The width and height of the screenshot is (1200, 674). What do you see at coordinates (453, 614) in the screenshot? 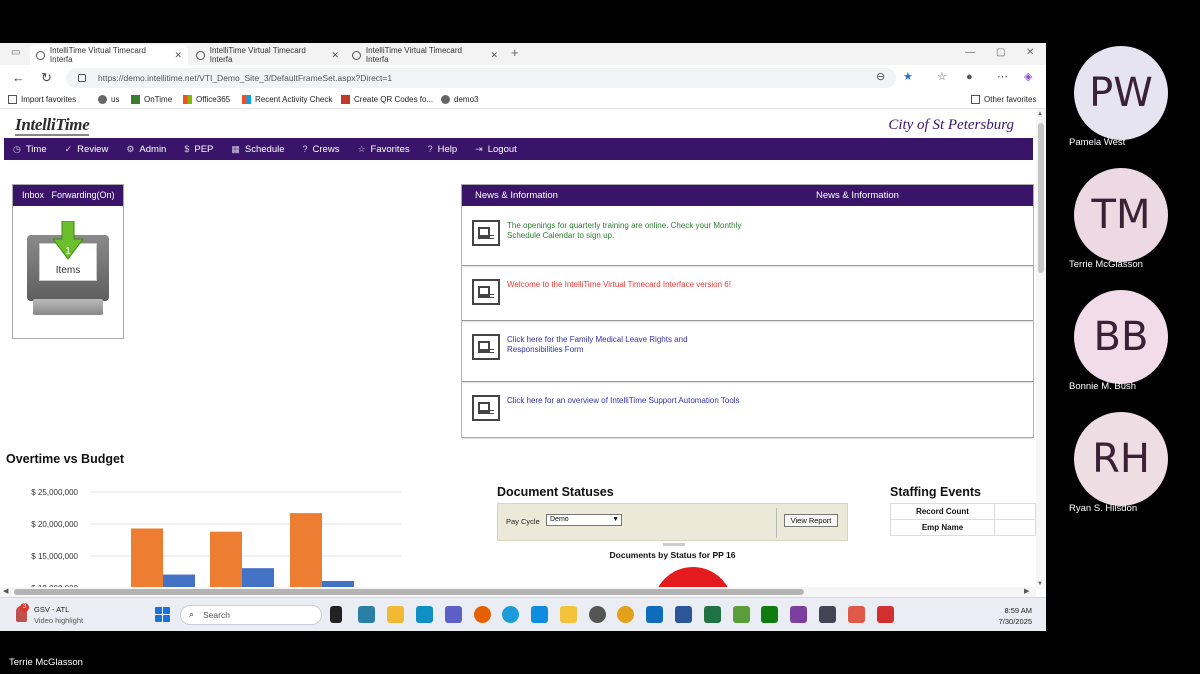
I see `teams-icon` at bounding box center [453, 614].